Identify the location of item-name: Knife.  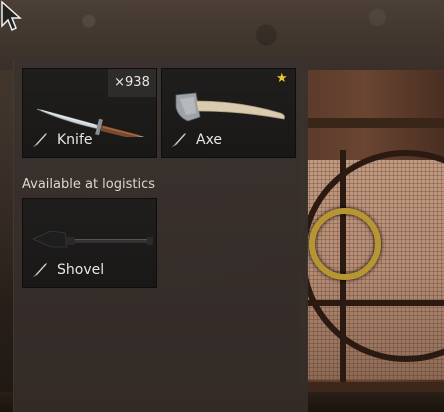
(75, 140).